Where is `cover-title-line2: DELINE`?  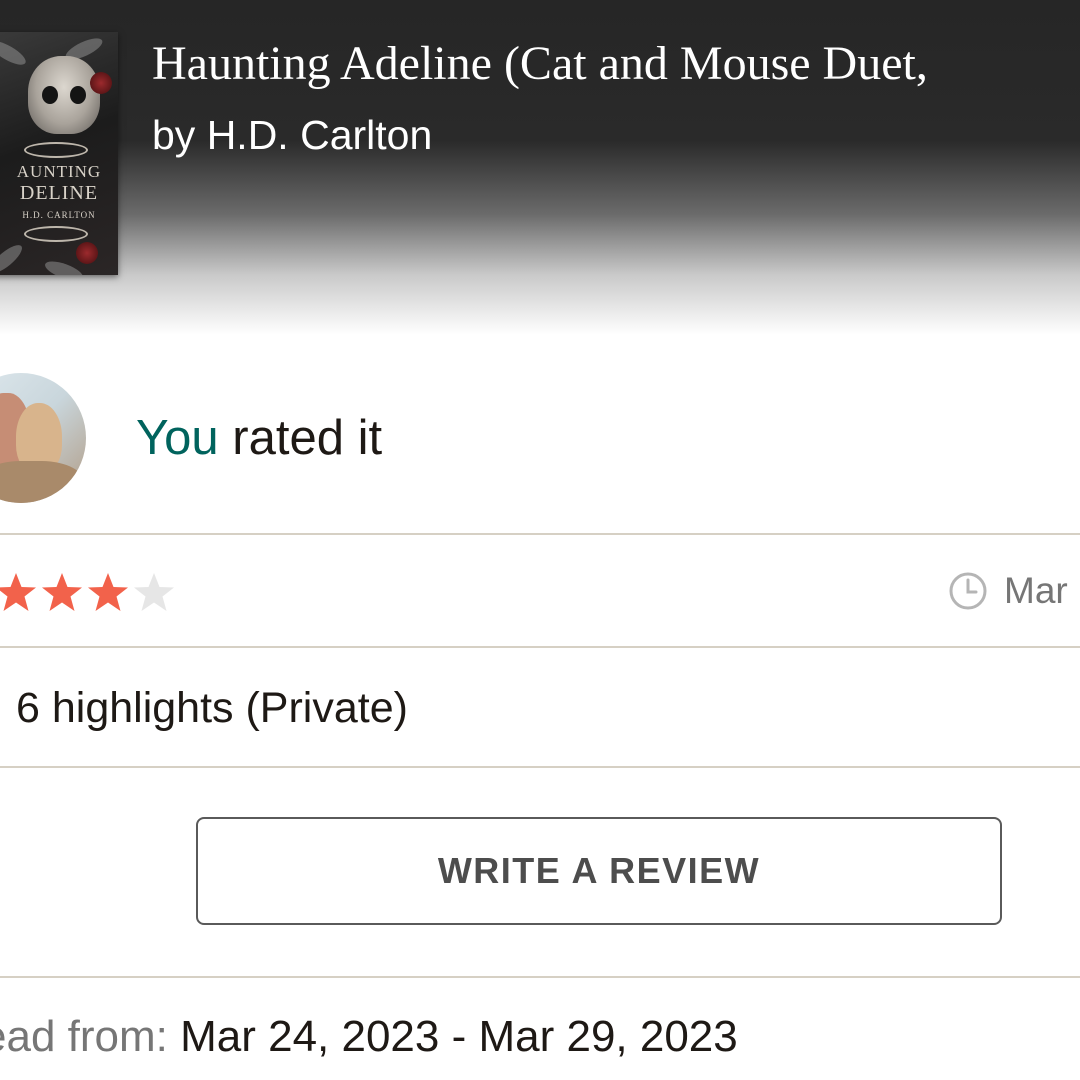
cover-title-line2: DELINE is located at coordinates (59, 193).